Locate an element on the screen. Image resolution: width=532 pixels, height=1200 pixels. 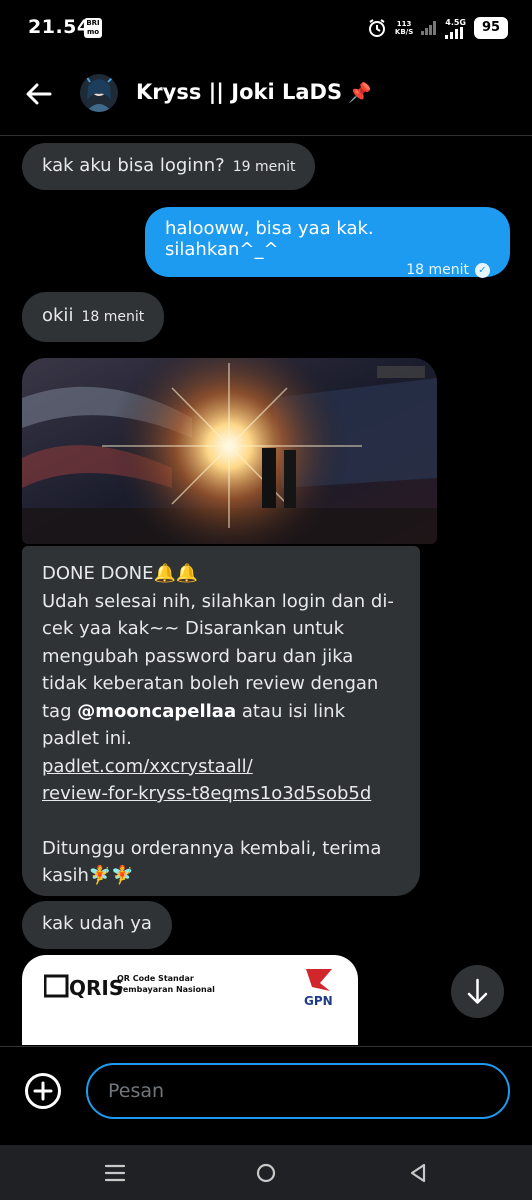
message-text: kak udah ya is located at coordinates (97, 923).